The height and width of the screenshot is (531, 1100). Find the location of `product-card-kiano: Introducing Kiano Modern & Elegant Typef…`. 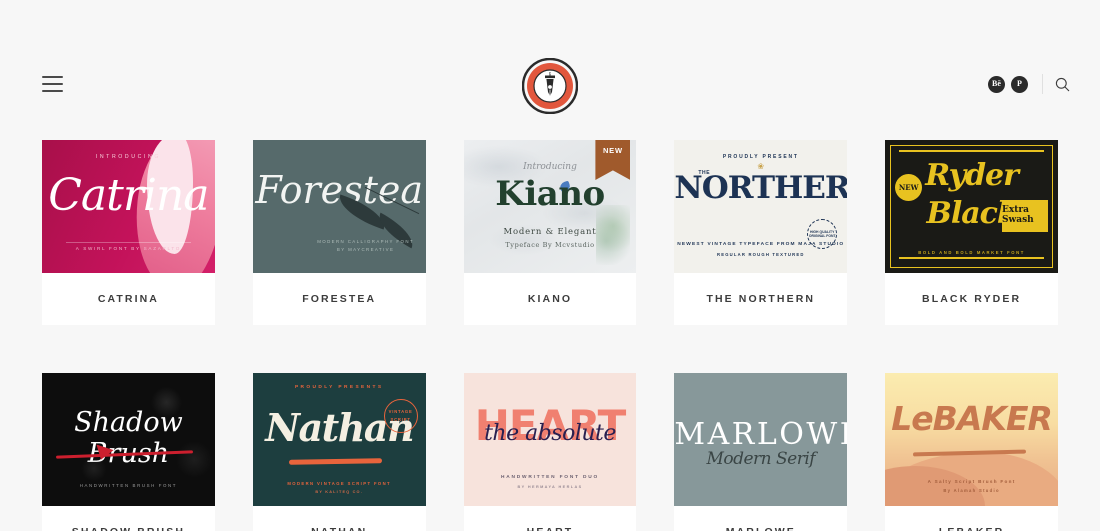

product-card-kiano: Introducing Kiano Modern & Elegant Typef… is located at coordinates (550, 232).